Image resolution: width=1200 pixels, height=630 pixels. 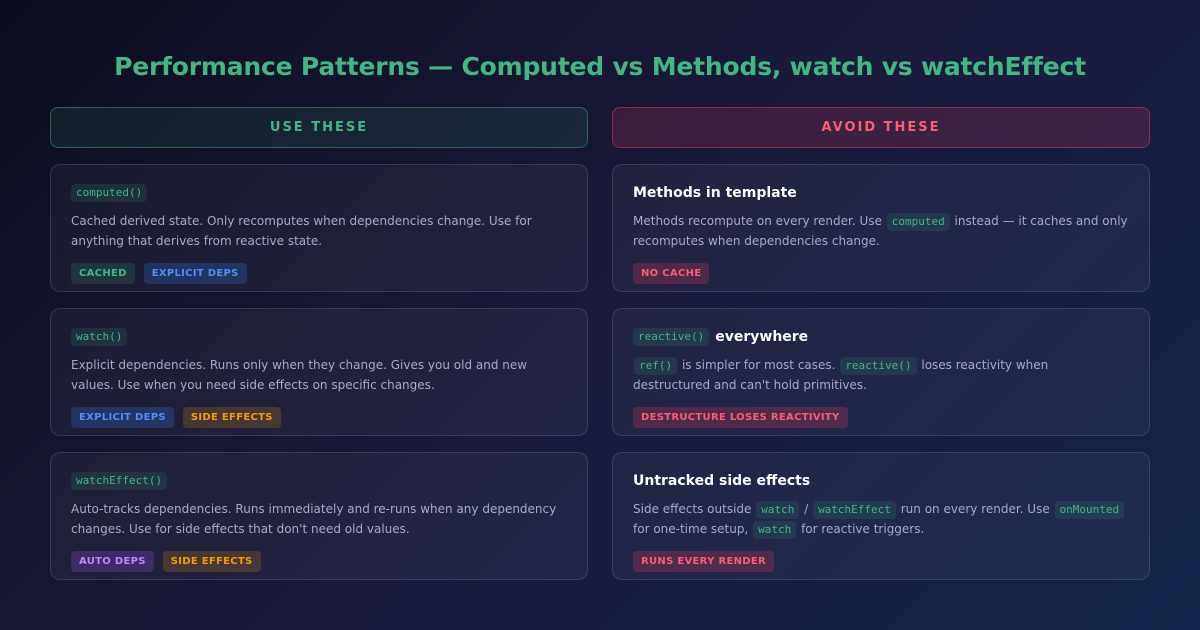 I want to click on inline-code: onMounted, so click(x=1089, y=510).